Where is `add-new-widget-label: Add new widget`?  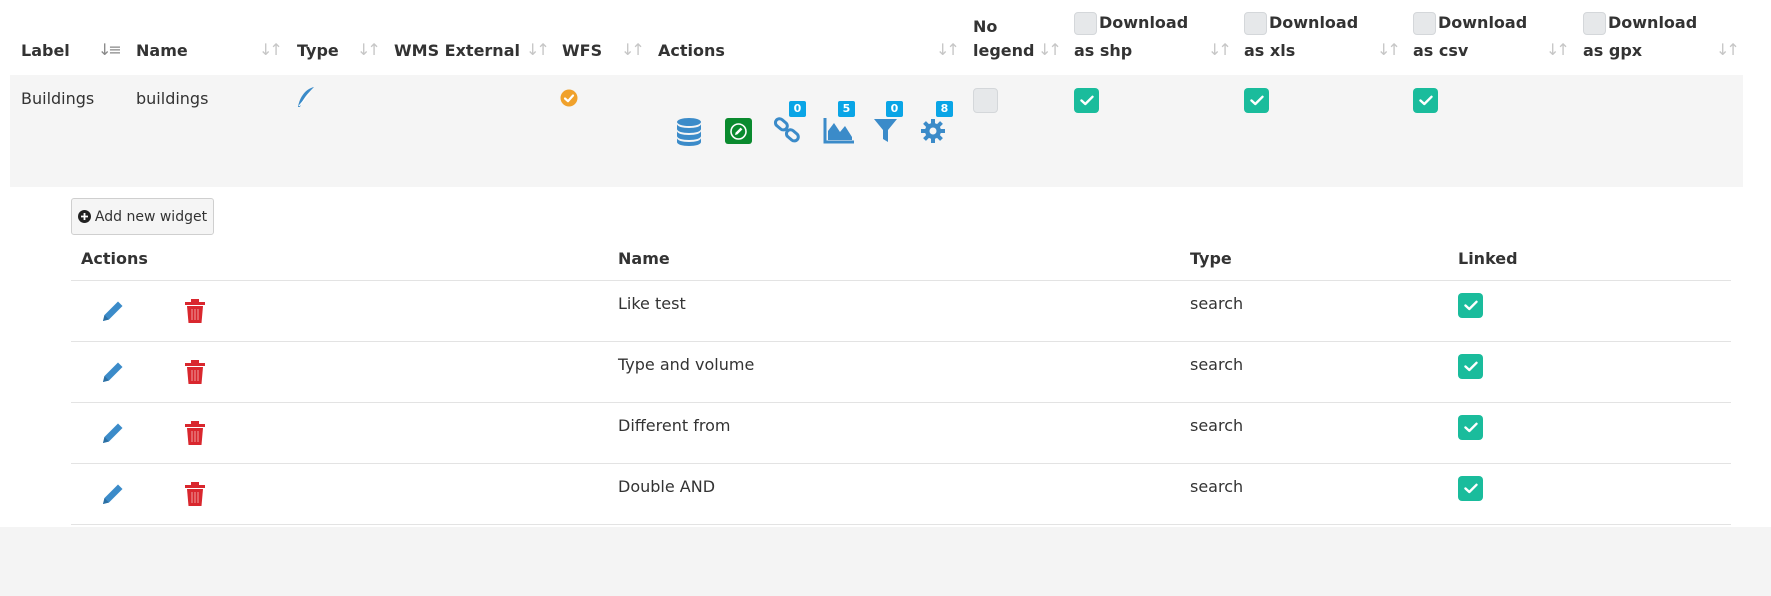
add-new-widget-label: Add new widget is located at coordinates (151, 216).